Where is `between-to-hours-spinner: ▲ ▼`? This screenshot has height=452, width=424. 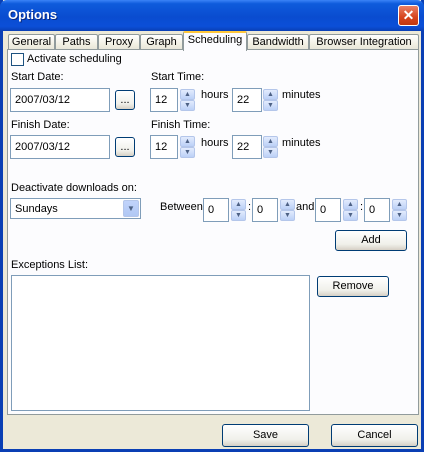
between-to-hours-spinner: ▲ ▼ is located at coordinates (350, 210).